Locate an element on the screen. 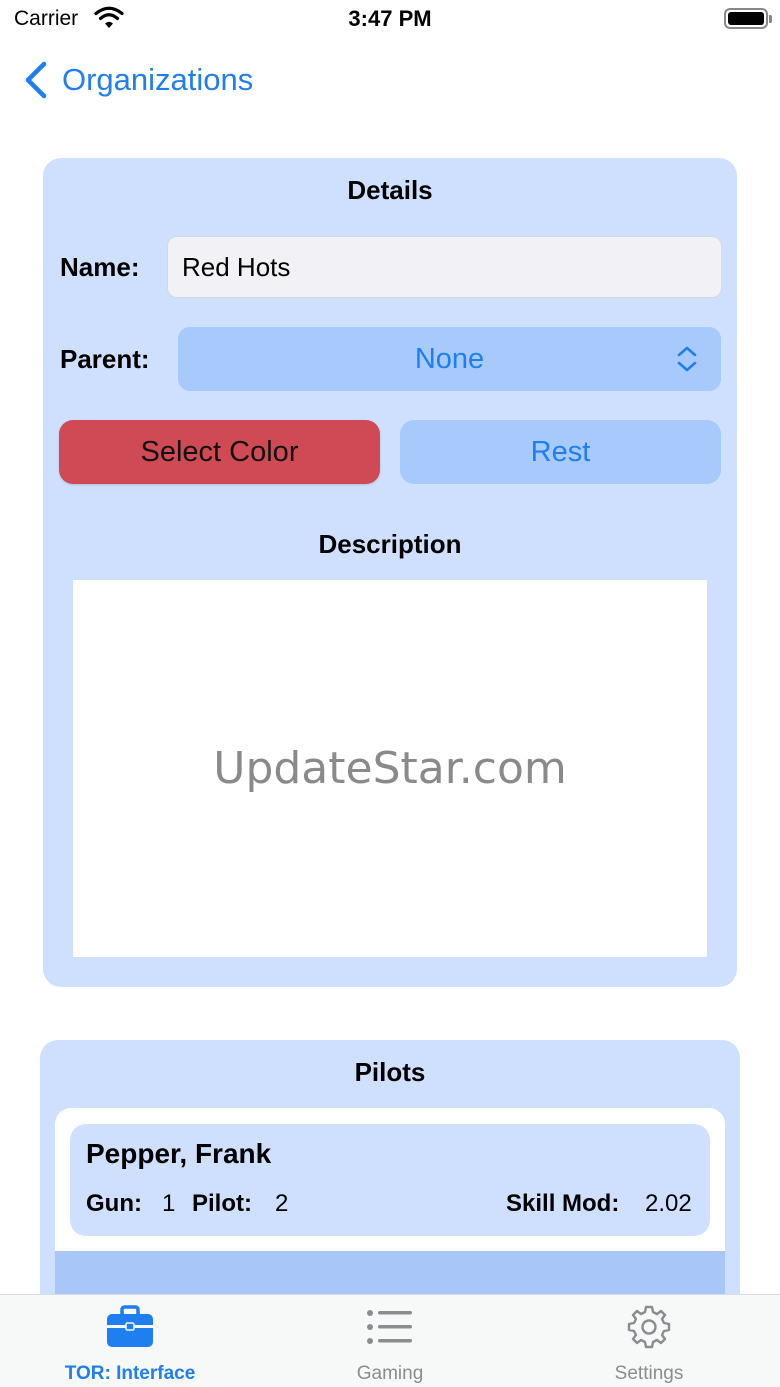 The height and width of the screenshot is (1387, 780). name-input: Red Hots is located at coordinates (444, 267).